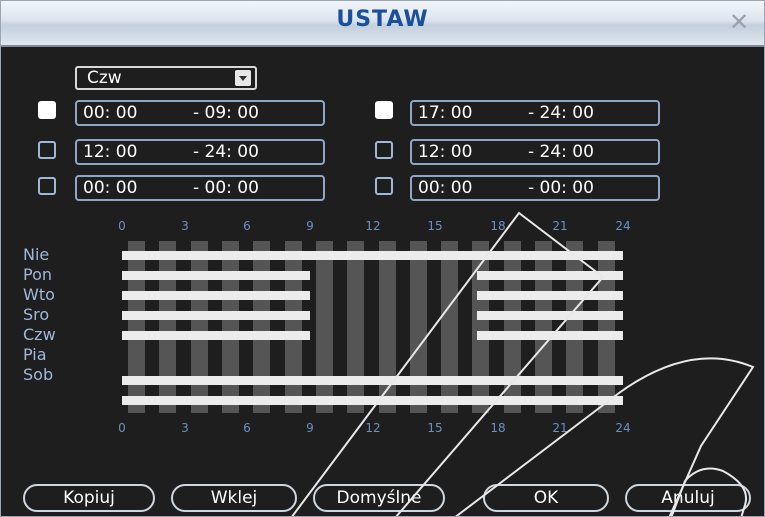  What do you see at coordinates (166, 78) in the screenshot?
I see `day-select: Czw` at bounding box center [166, 78].